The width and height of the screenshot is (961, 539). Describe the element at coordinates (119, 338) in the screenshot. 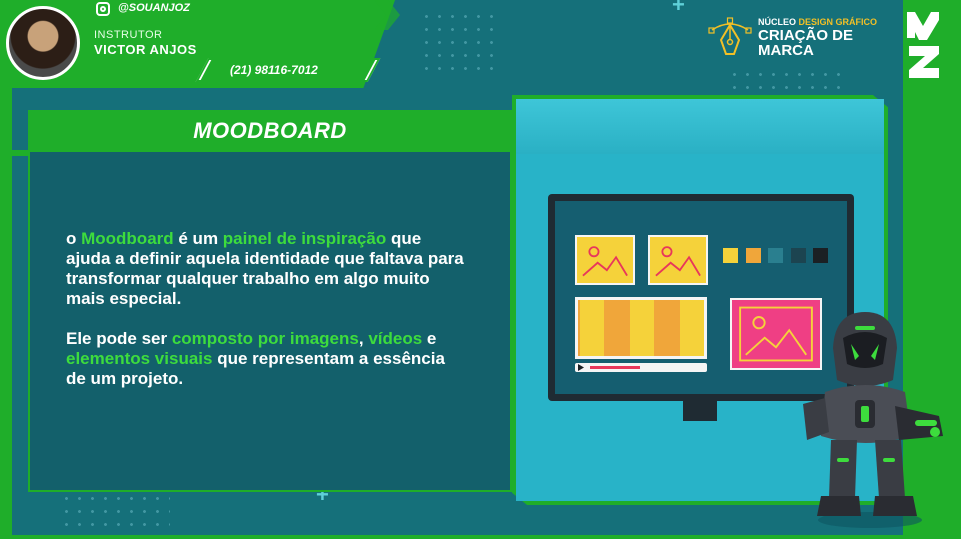

I see `text-segment: Ele pode ser` at that location.